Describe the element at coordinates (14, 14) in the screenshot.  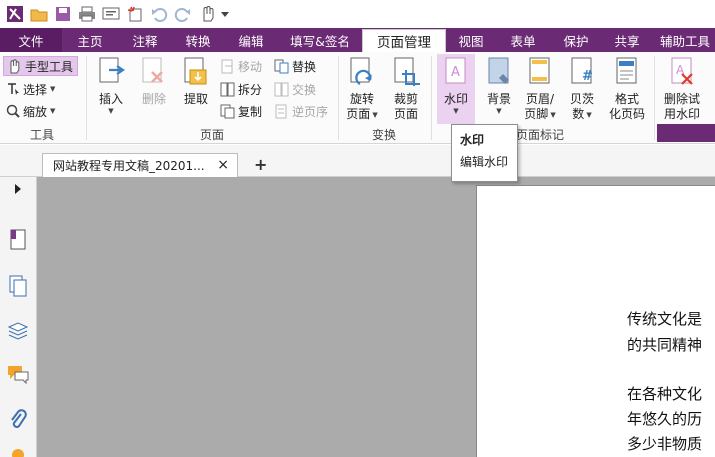
I see `app-logo-icon` at that location.